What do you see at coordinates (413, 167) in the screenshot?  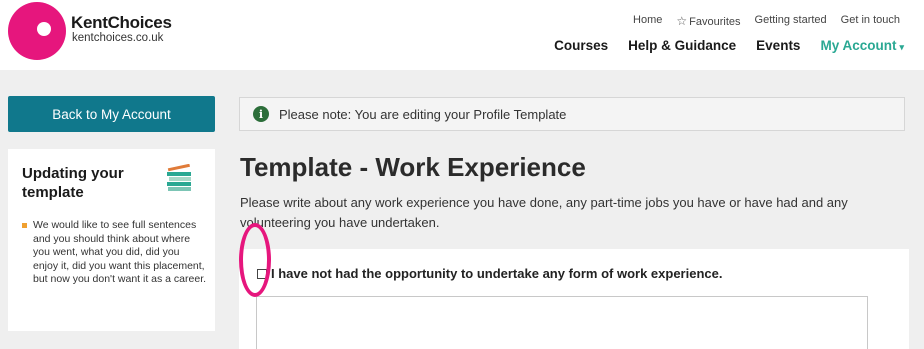 I see `page-title: Template - Work Experience` at bounding box center [413, 167].